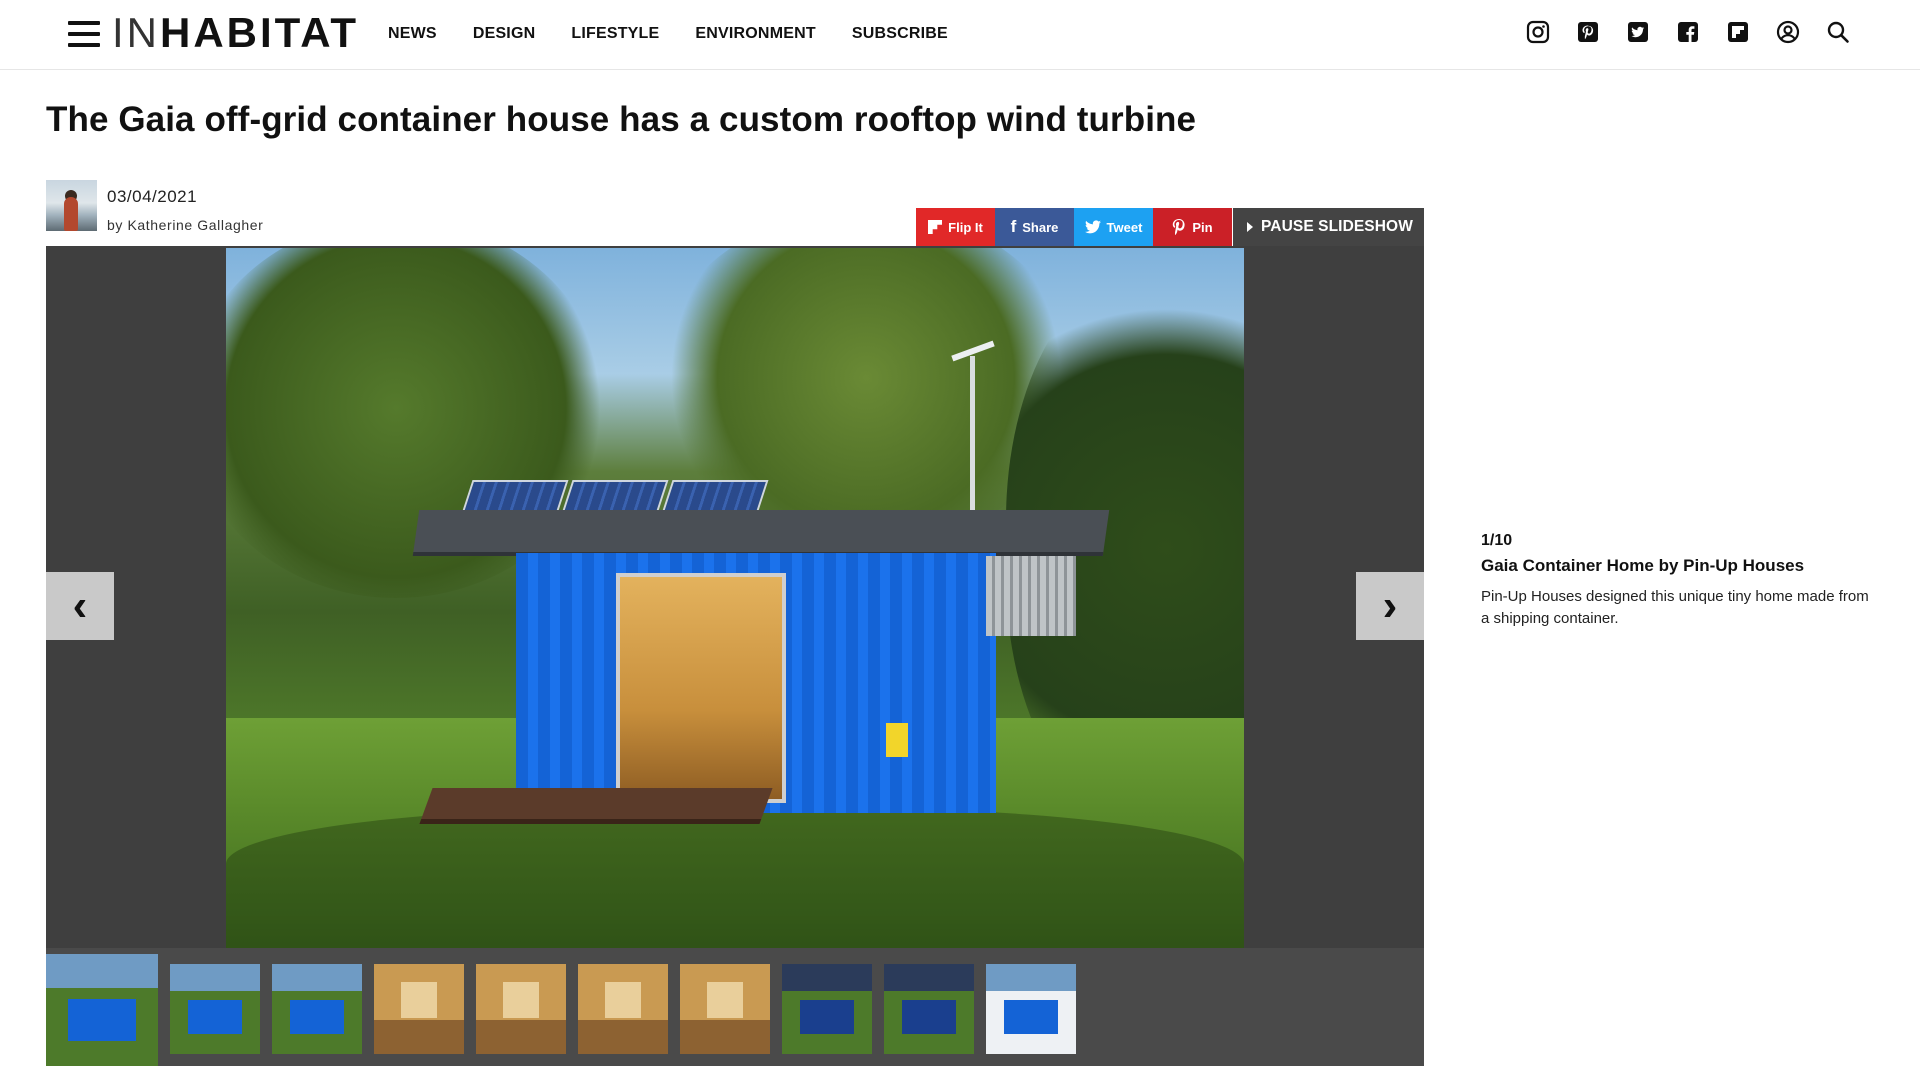 This screenshot has width=1920, height=1088. Describe the element at coordinates (84, 34) in the screenshot. I see `menu-icon` at that location.